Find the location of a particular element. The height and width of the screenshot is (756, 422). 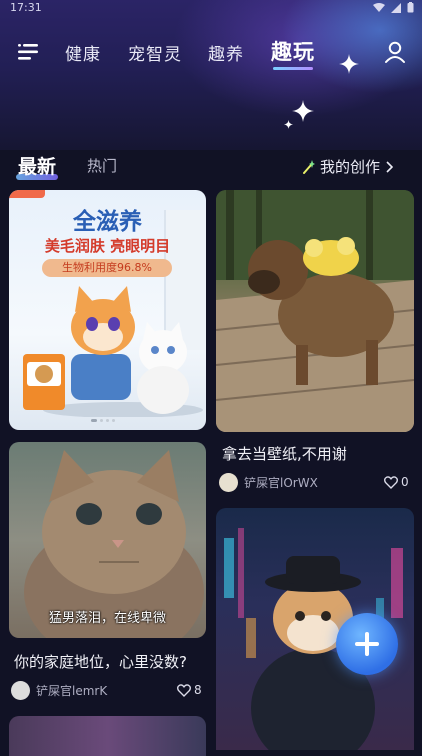

tab-fun-raise: 趣养 is located at coordinates (226, 52).